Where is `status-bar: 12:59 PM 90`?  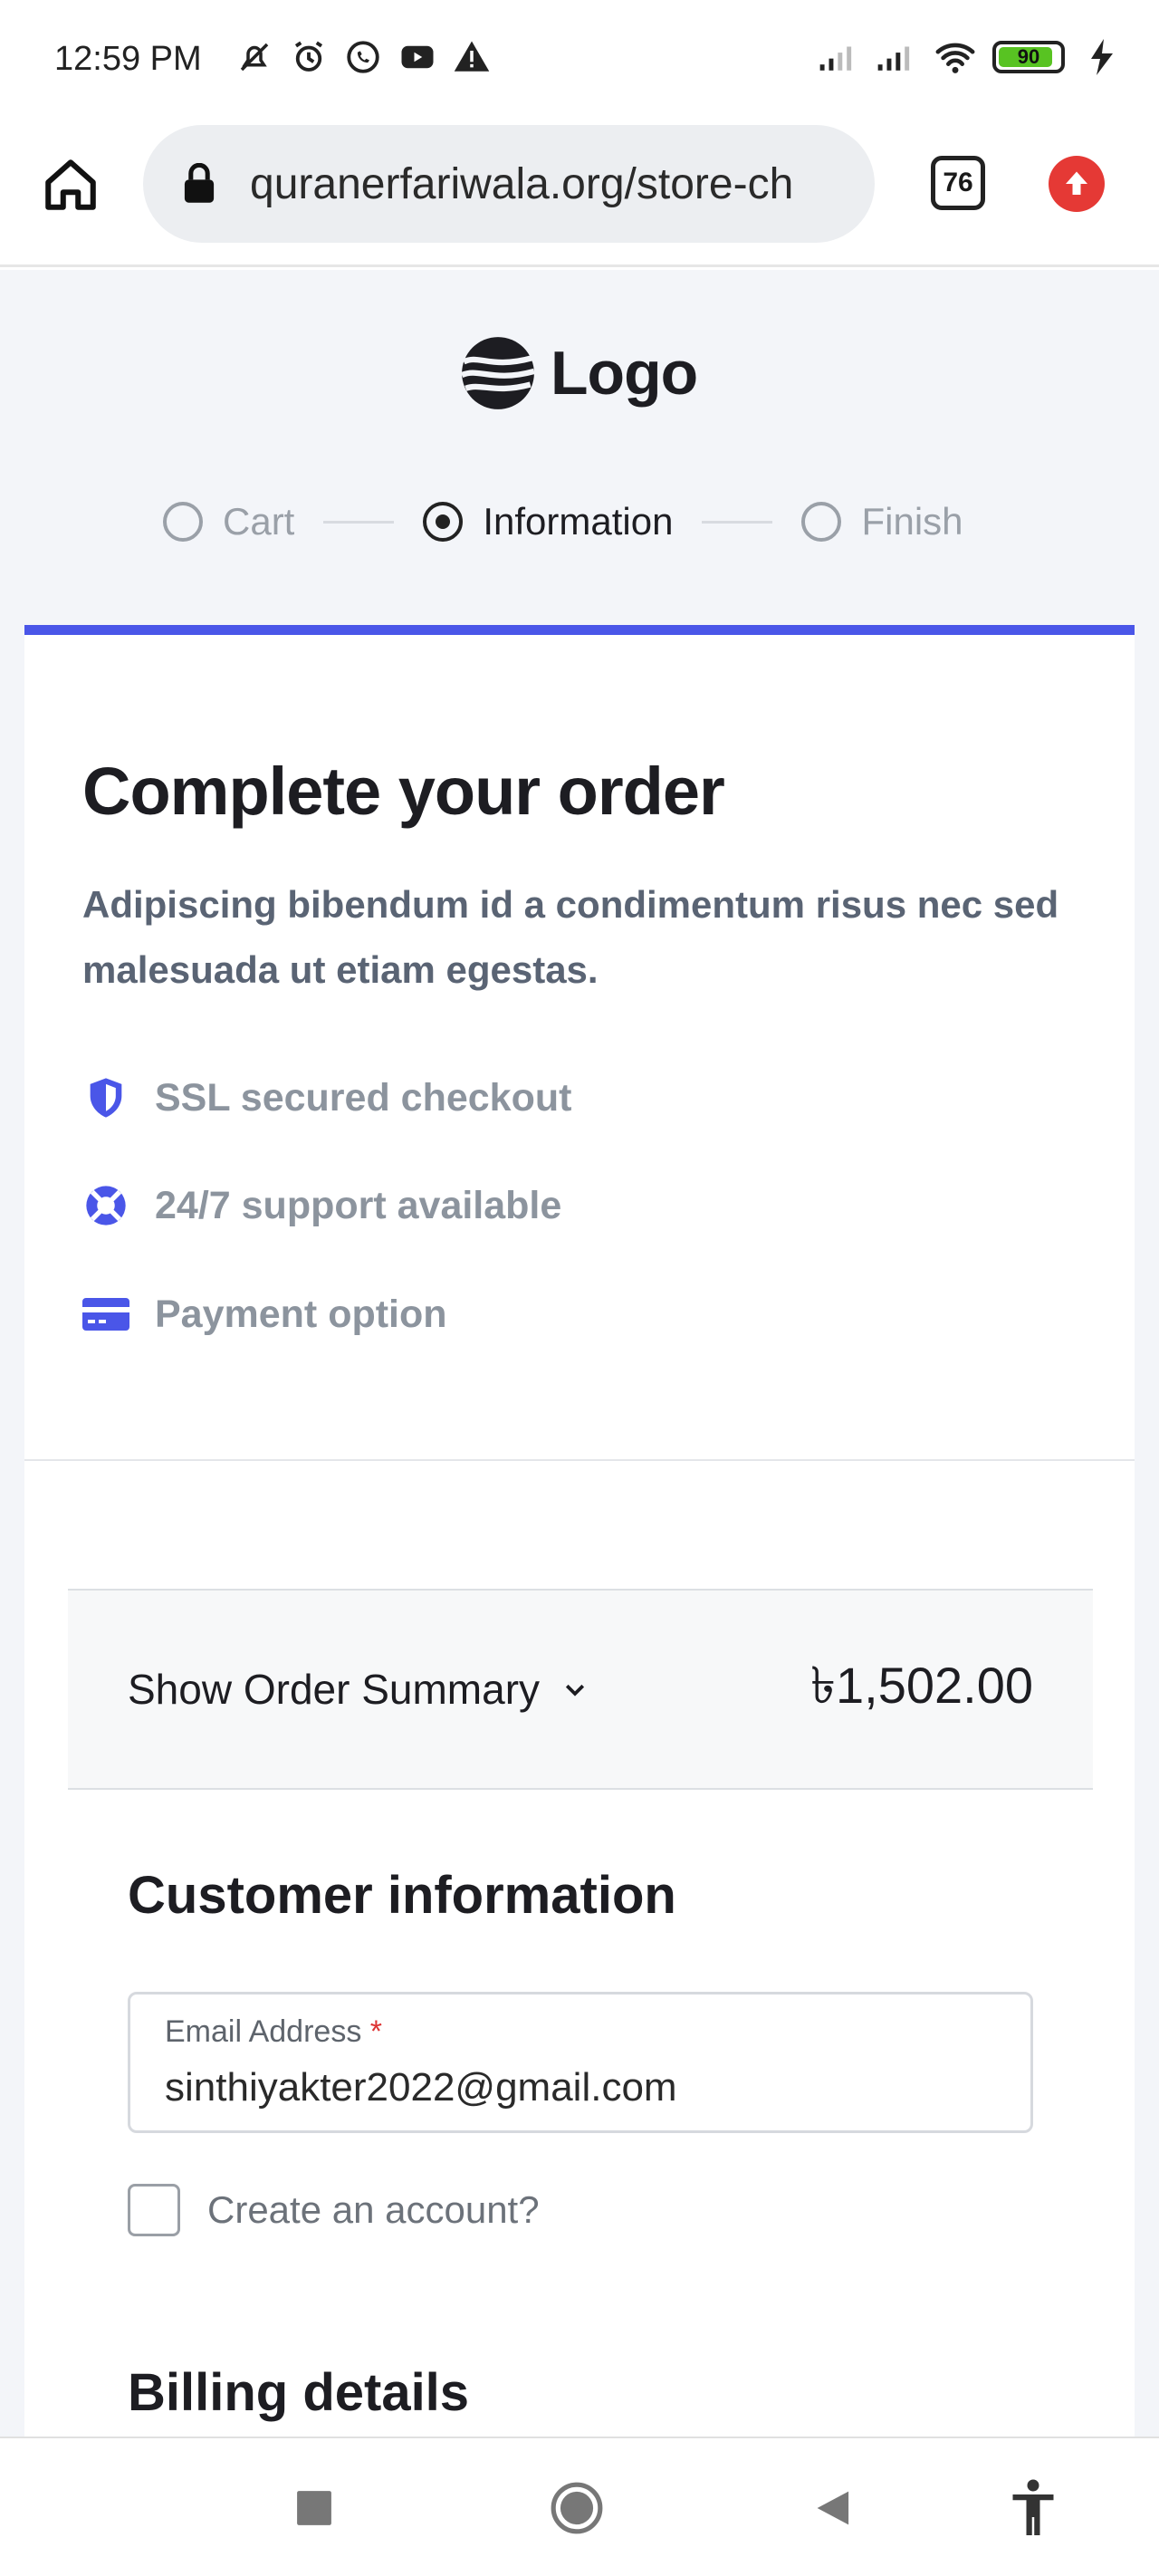 status-bar: 12:59 PM 90 is located at coordinates (579, 59).